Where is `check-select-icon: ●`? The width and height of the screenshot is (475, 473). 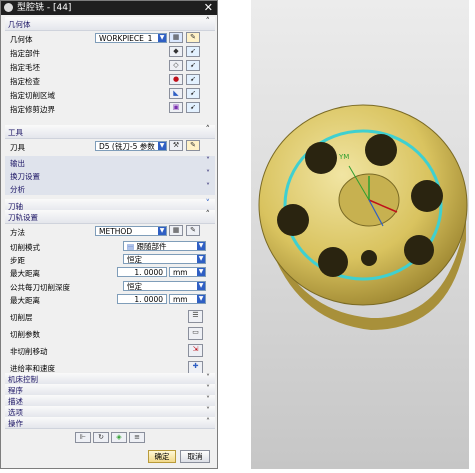 check-select-icon: ● is located at coordinates (176, 79).